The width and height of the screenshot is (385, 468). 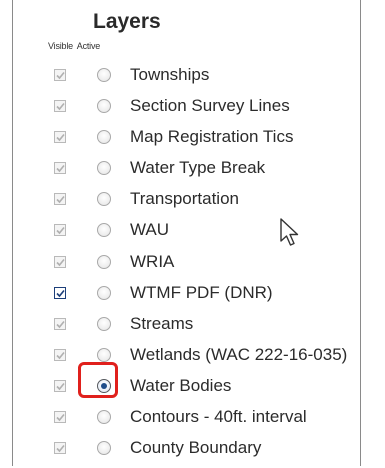 I want to click on layer-row: Transportation, so click(x=187, y=201).